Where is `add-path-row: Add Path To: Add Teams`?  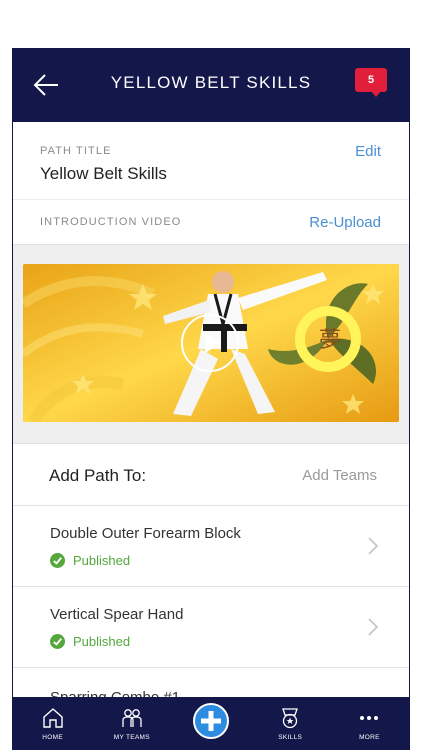 add-path-row: Add Path To: Add Teams is located at coordinates (211, 475).